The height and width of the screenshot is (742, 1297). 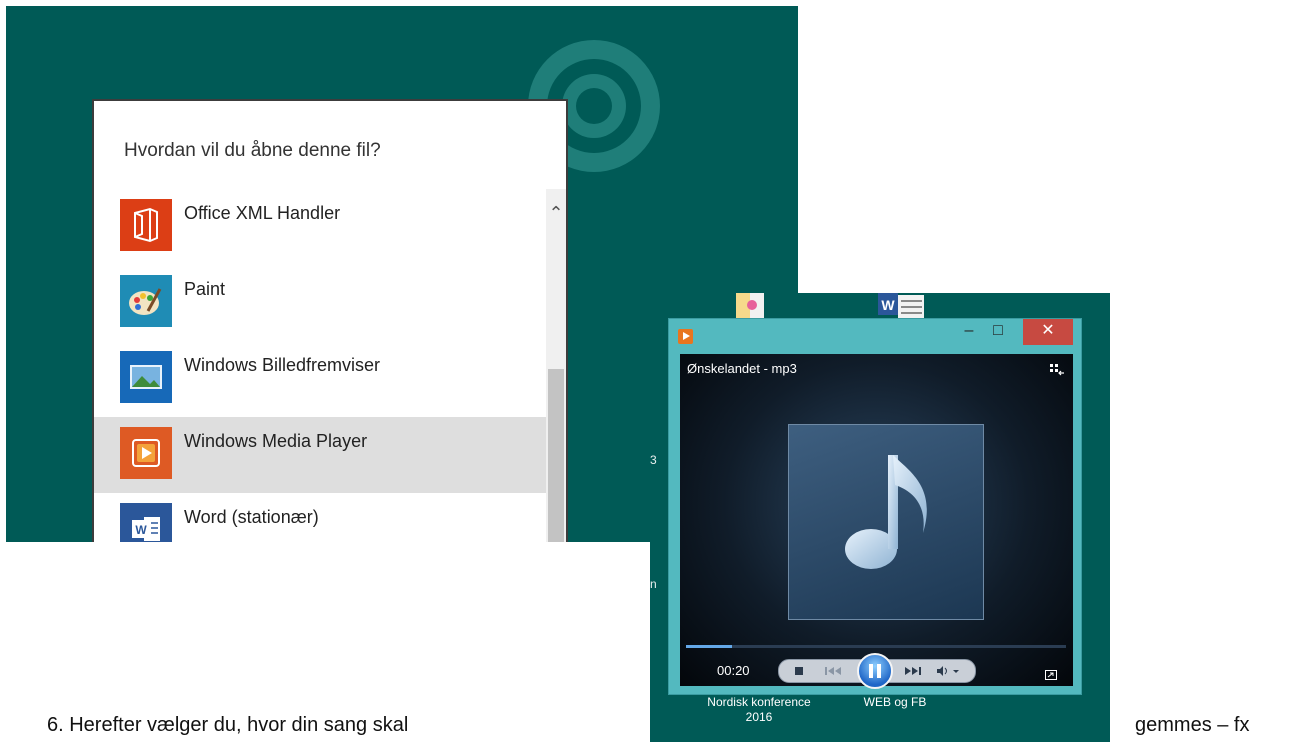 I want to click on seek-progress, so click(x=709, y=646).